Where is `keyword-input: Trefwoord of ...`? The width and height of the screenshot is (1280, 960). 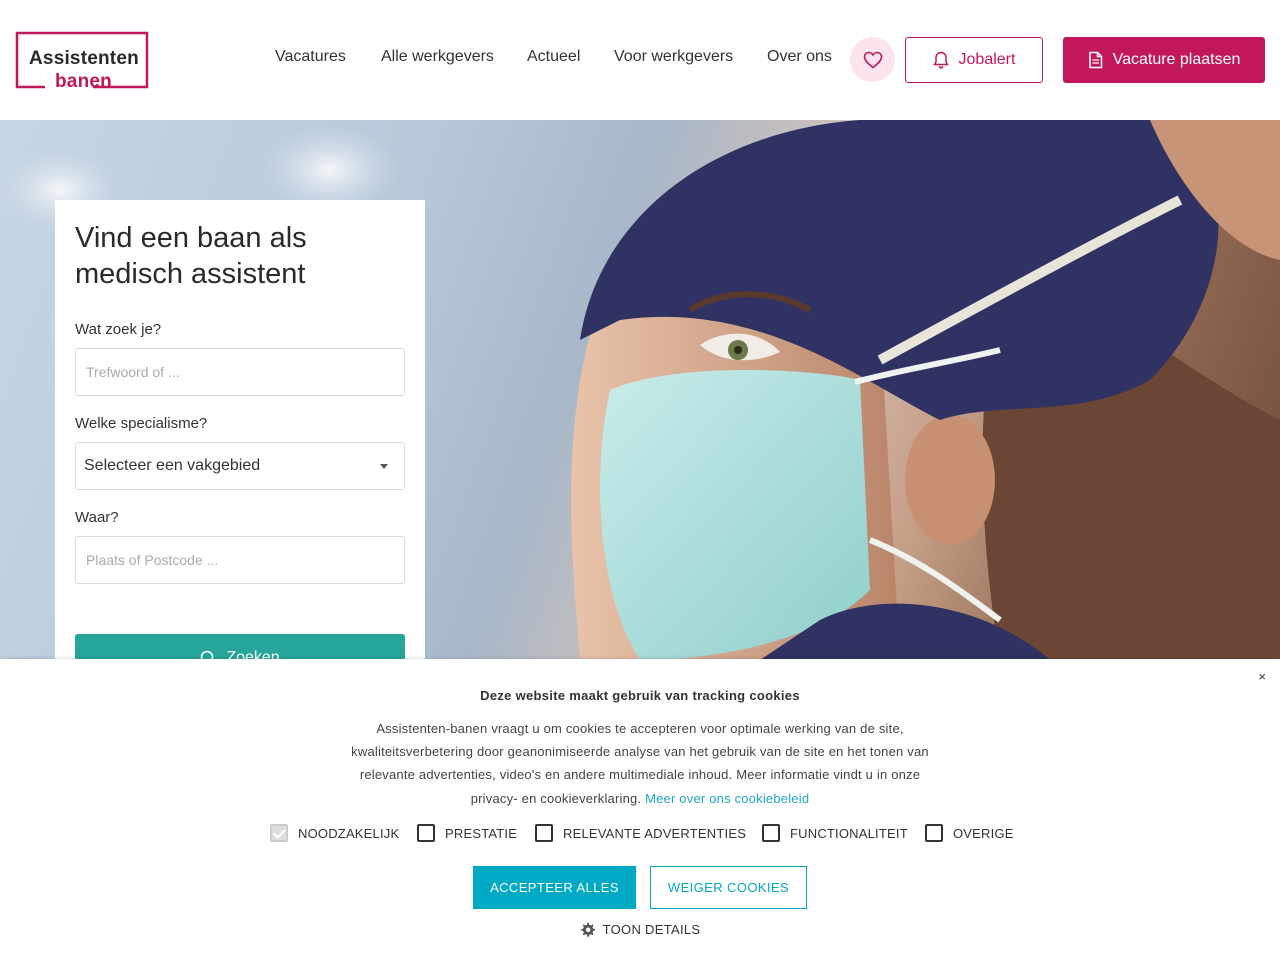 keyword-input: Trefwoord of ... is located at coordinates (240, 372).